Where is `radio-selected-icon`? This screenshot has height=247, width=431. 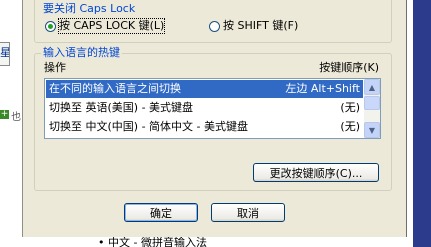 radio-selected-icon is located at coordinates (50, 26).